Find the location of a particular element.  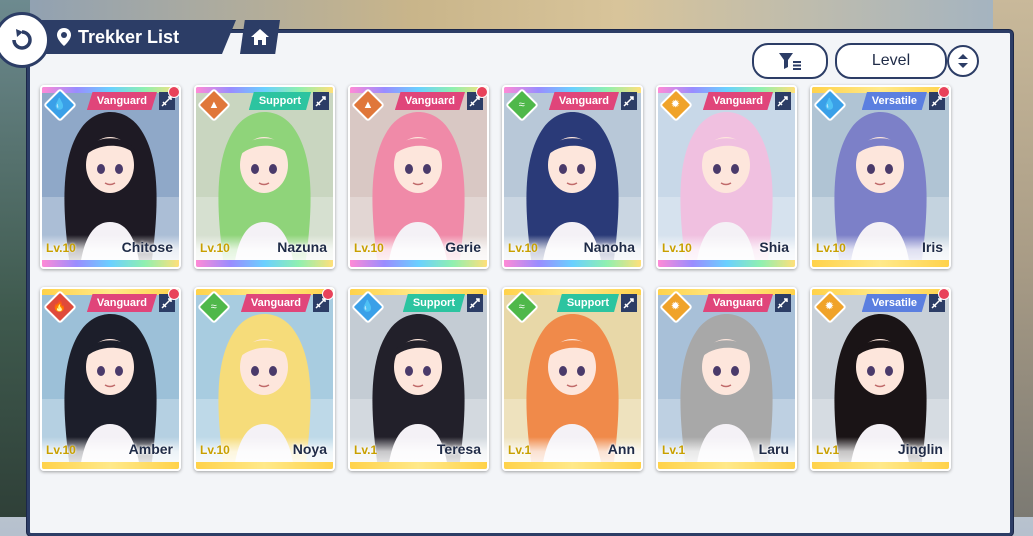

trekker-name: Chitose is located at coordinates (147, 247).